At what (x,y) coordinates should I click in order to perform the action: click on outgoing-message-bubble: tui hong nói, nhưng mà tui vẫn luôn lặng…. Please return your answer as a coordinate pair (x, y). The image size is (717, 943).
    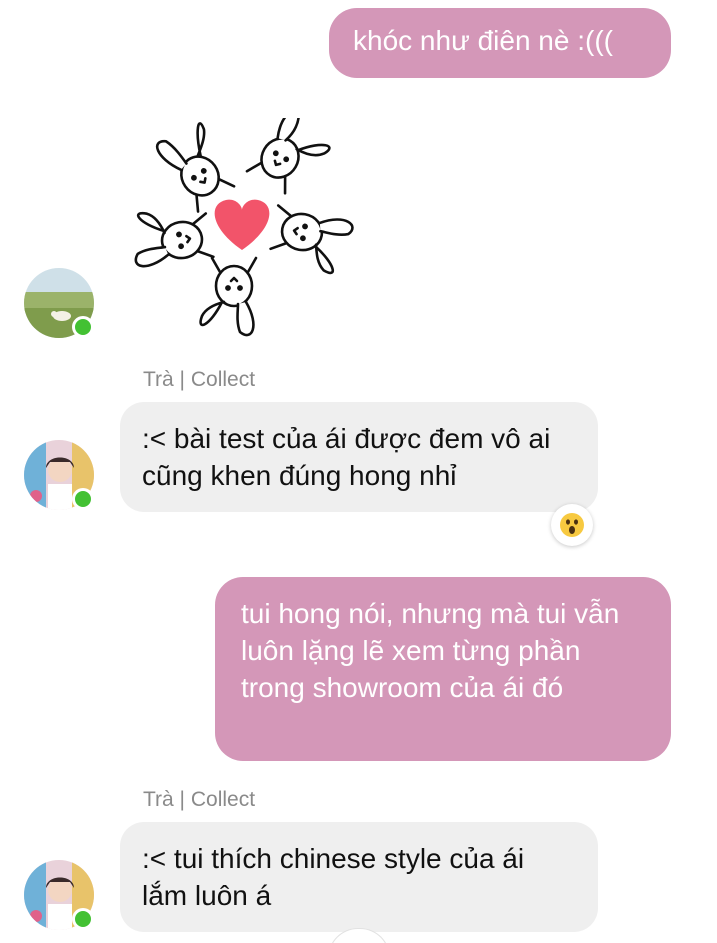
    Looking at the image, I should click on (443, 669).